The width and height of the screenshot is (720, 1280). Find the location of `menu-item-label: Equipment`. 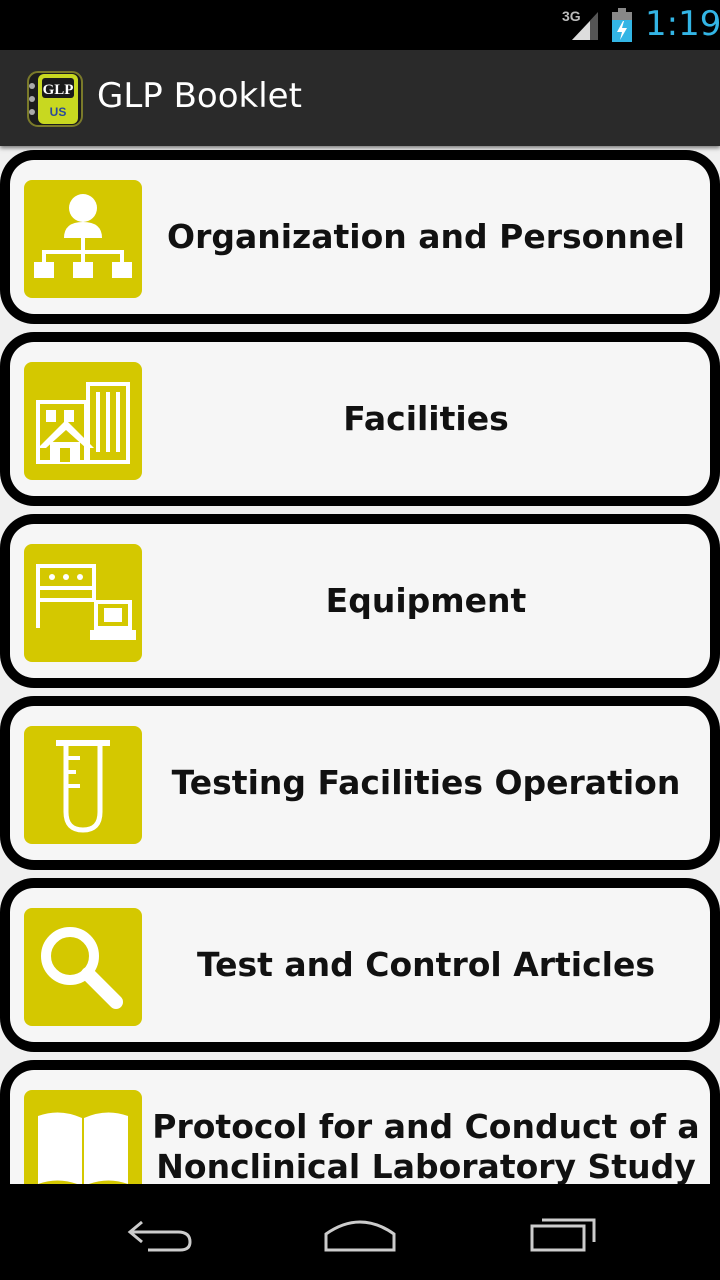

menu-item-label: Equipment is located at coordinates (426, 600).